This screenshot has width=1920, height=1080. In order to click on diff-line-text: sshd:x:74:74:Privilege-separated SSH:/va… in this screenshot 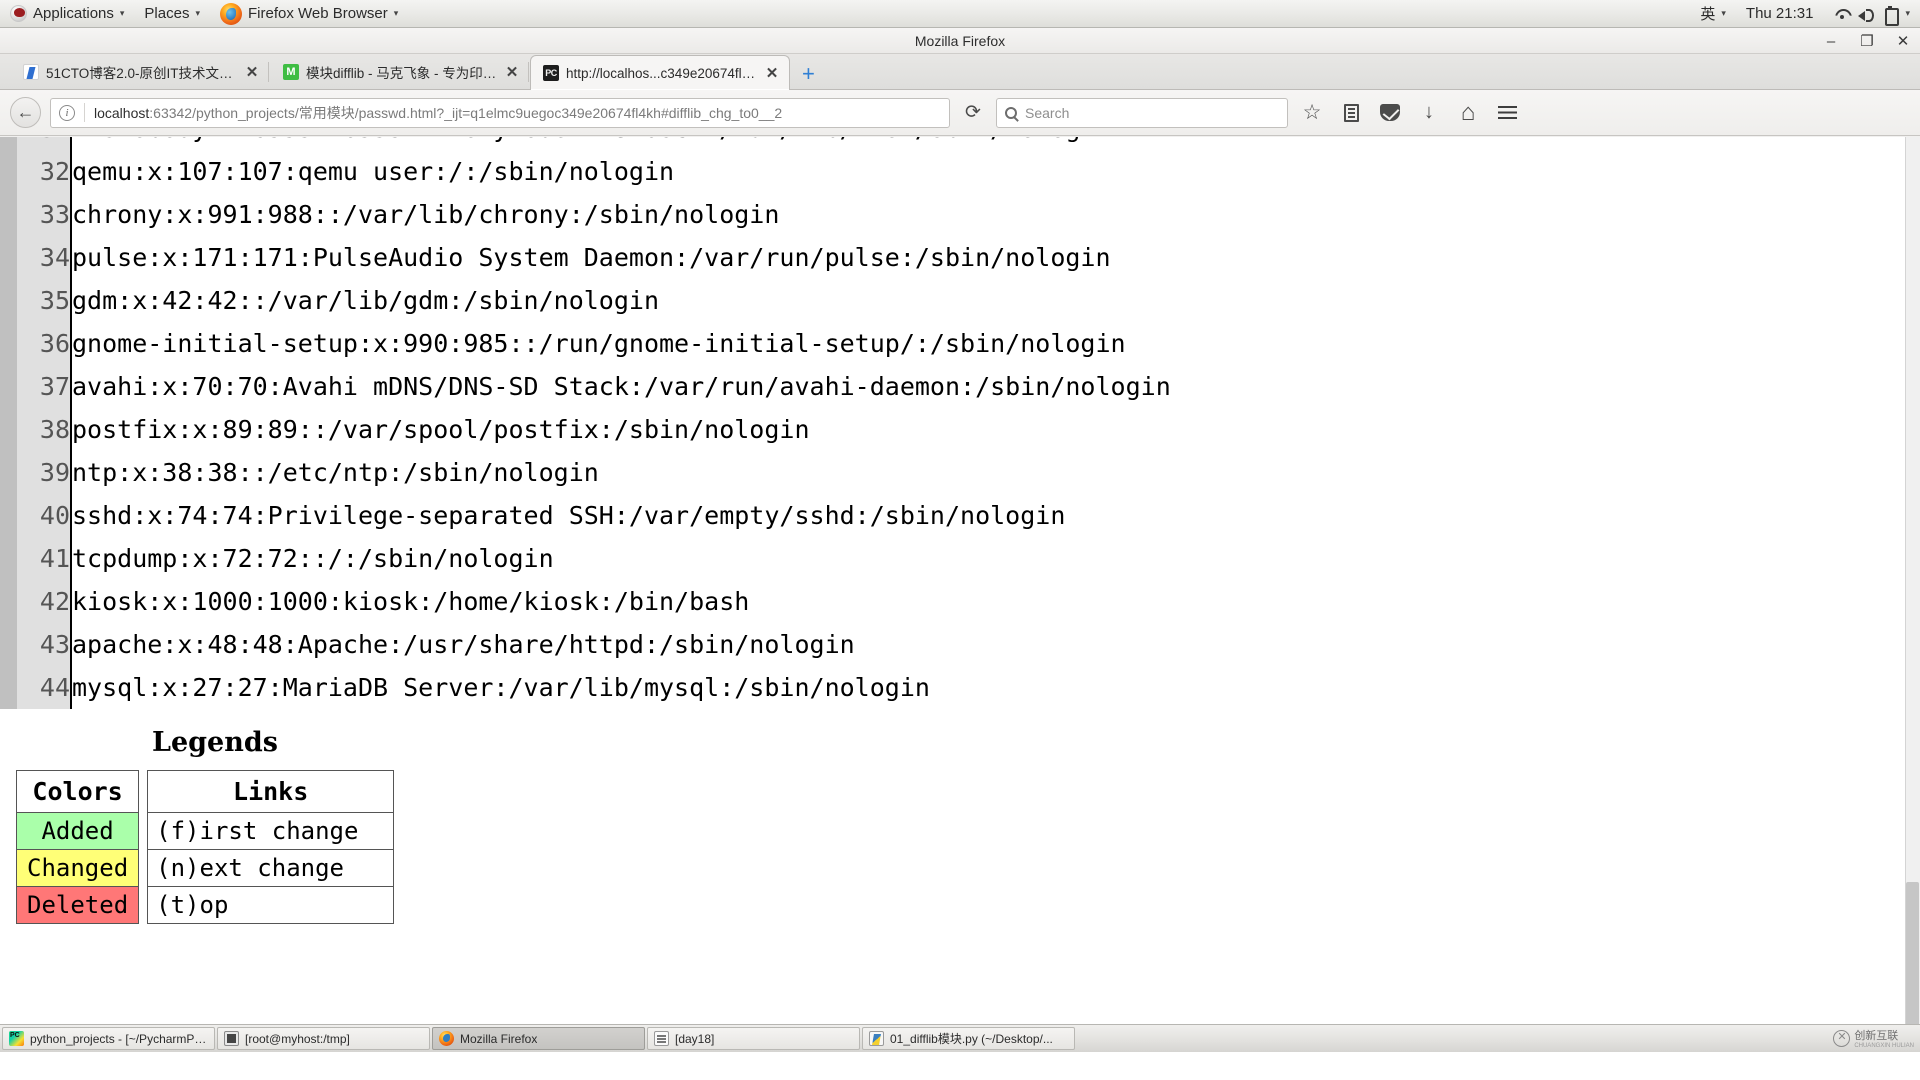, I will do `click(569, 515)`.